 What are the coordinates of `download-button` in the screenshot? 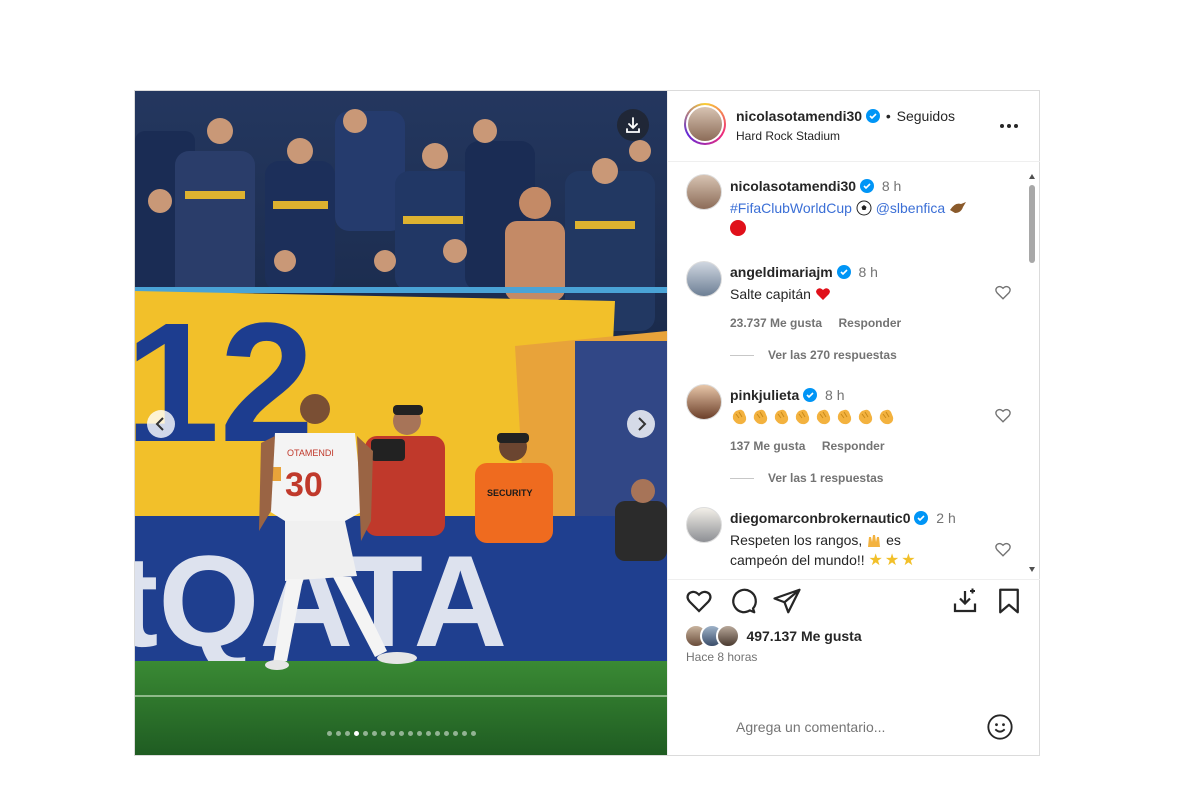 It's located at (633, 125).